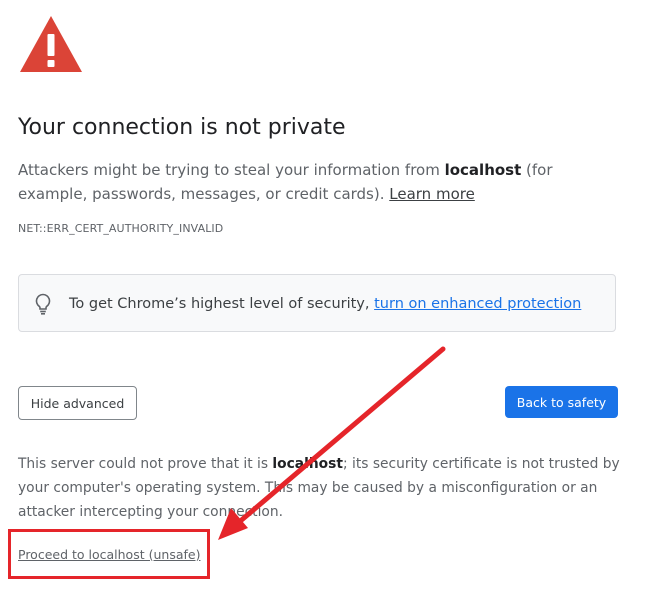  What do you see at coordinates (307, 464) in the screenshot?
I see `details-host: localhost` at bounding box center [307, 464].